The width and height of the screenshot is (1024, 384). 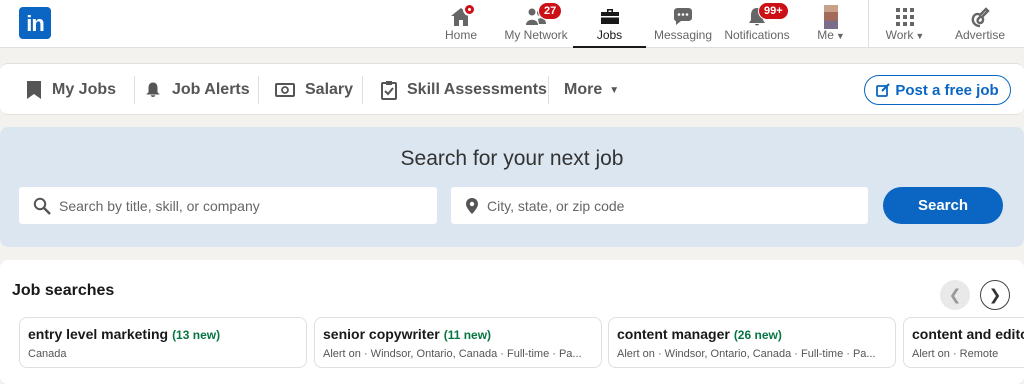 I want to click on more-menu: More ▼, so click(x=591, y=90).